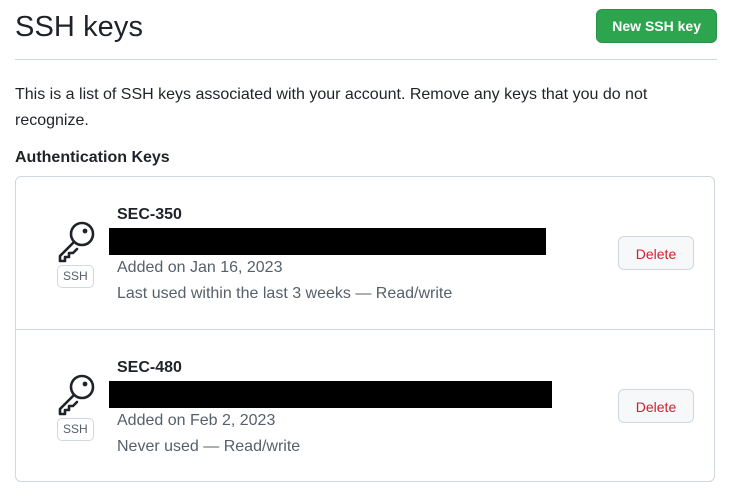  What do you see at coordinates (92, 157) in the screenshot?
I see `section-heading: Authentication Keys` at bounding box center [92, 157].